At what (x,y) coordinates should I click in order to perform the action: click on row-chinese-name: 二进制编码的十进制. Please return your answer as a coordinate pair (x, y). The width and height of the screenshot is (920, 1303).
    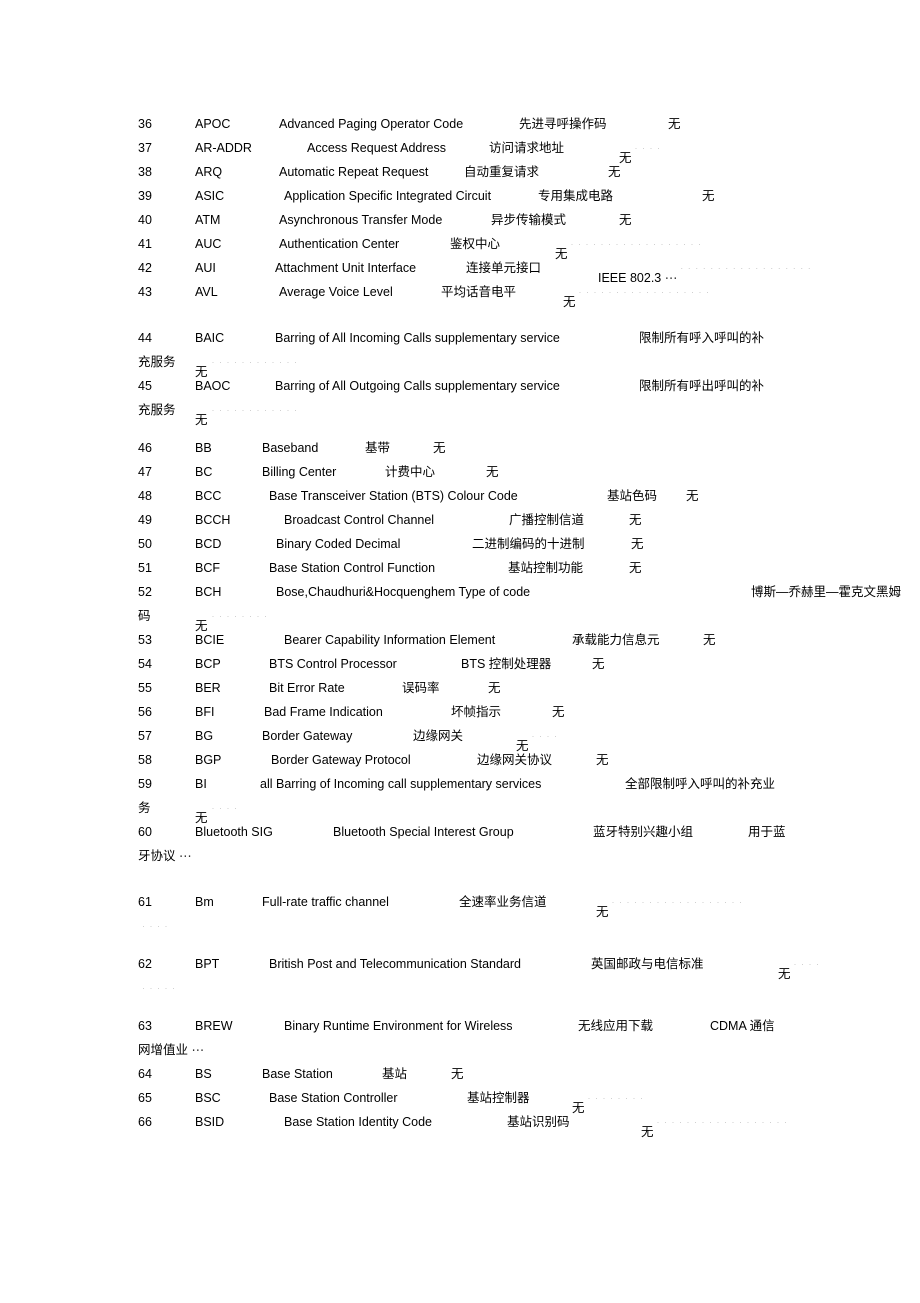
    Looking at the image, I should click on (528, 544).